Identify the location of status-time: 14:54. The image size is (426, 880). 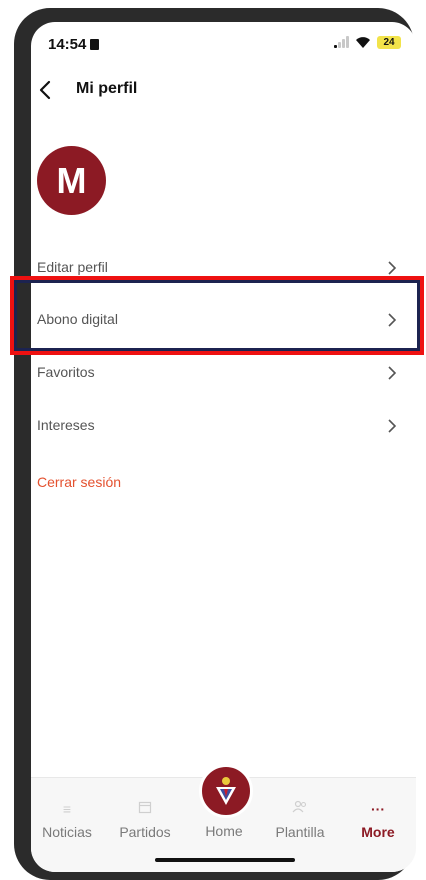
(74, 44).